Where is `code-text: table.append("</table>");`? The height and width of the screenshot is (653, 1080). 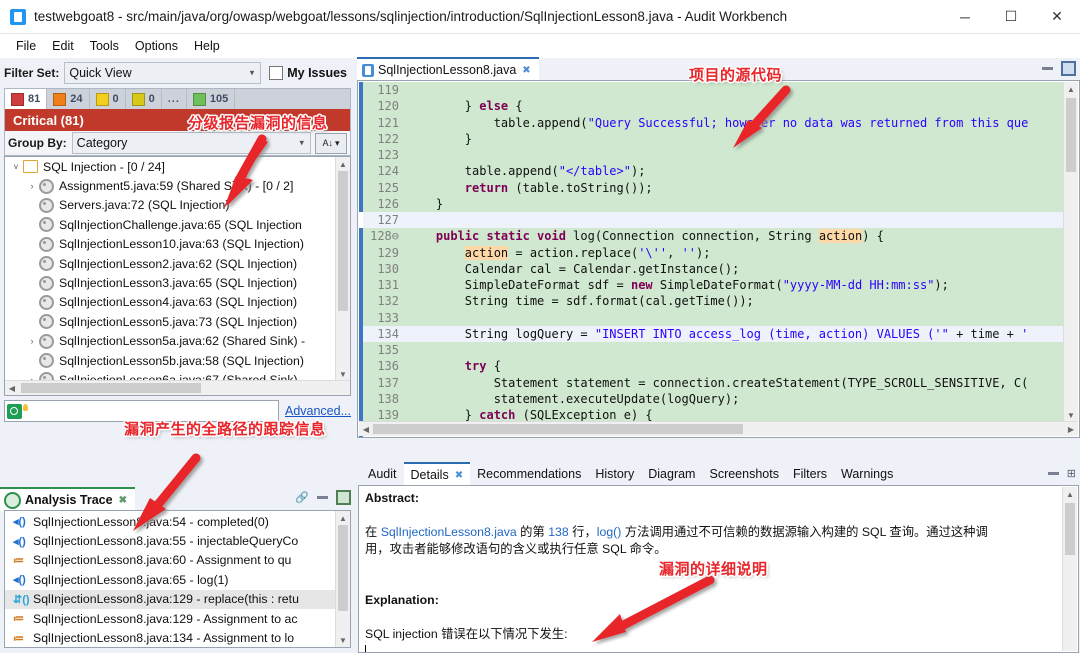 code-text: table.append("</table>"); is located at coordinates (526, 171).